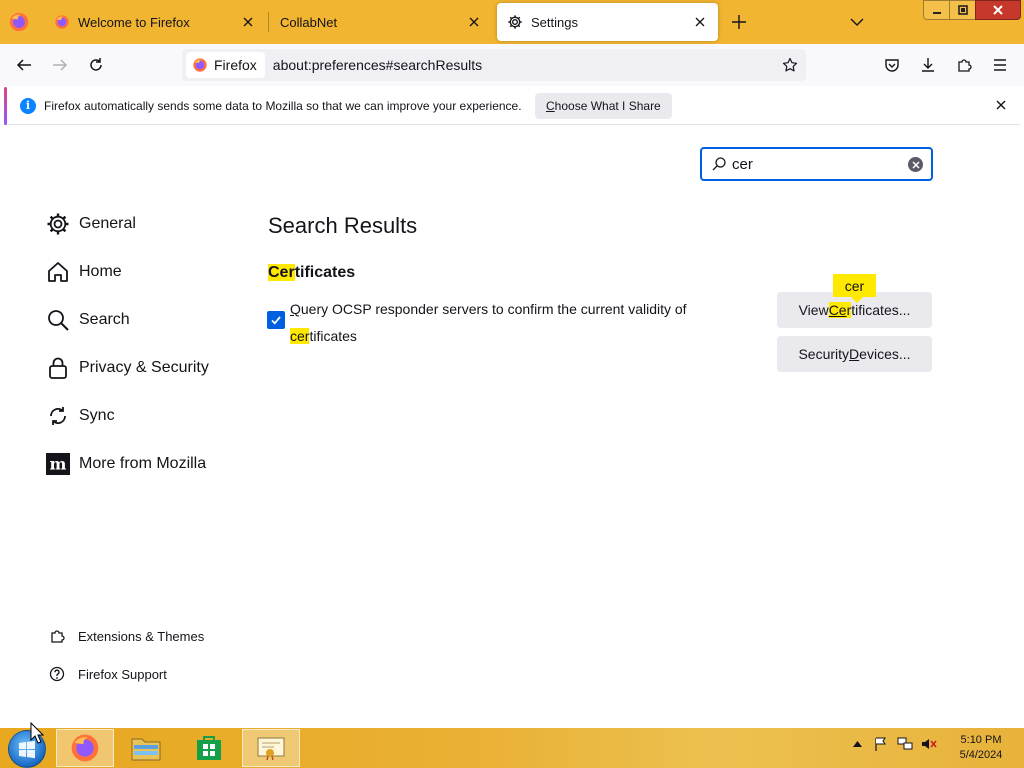 The image size is (1024, 768). What do you see at coordinates (100, 271) in the screenshot?
I see `sidebar-item-label: Home` at bounding box center [100, 271].